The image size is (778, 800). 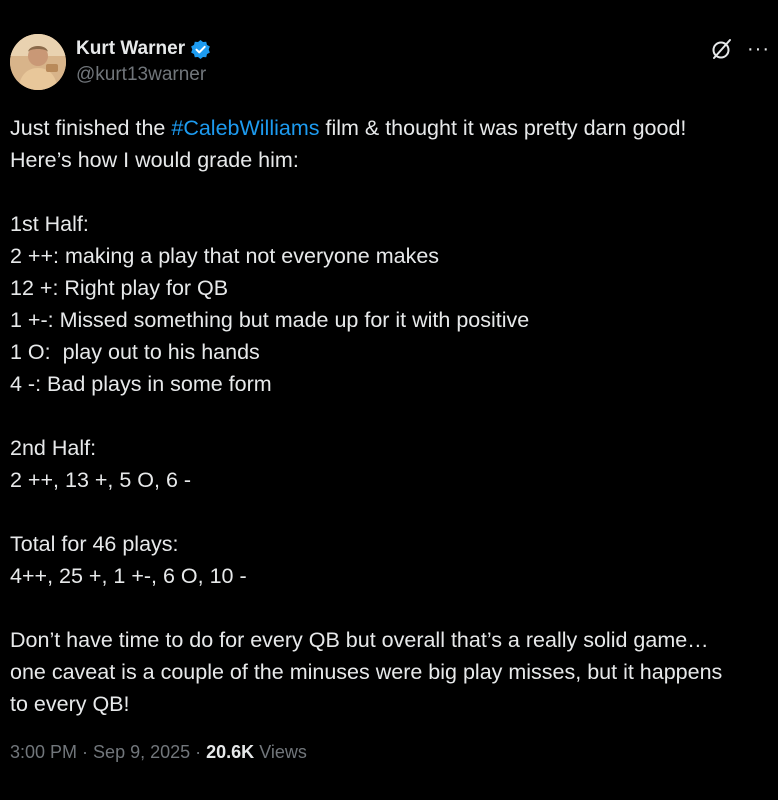 I want to click on avatar-image, so click(x=38, y=62).